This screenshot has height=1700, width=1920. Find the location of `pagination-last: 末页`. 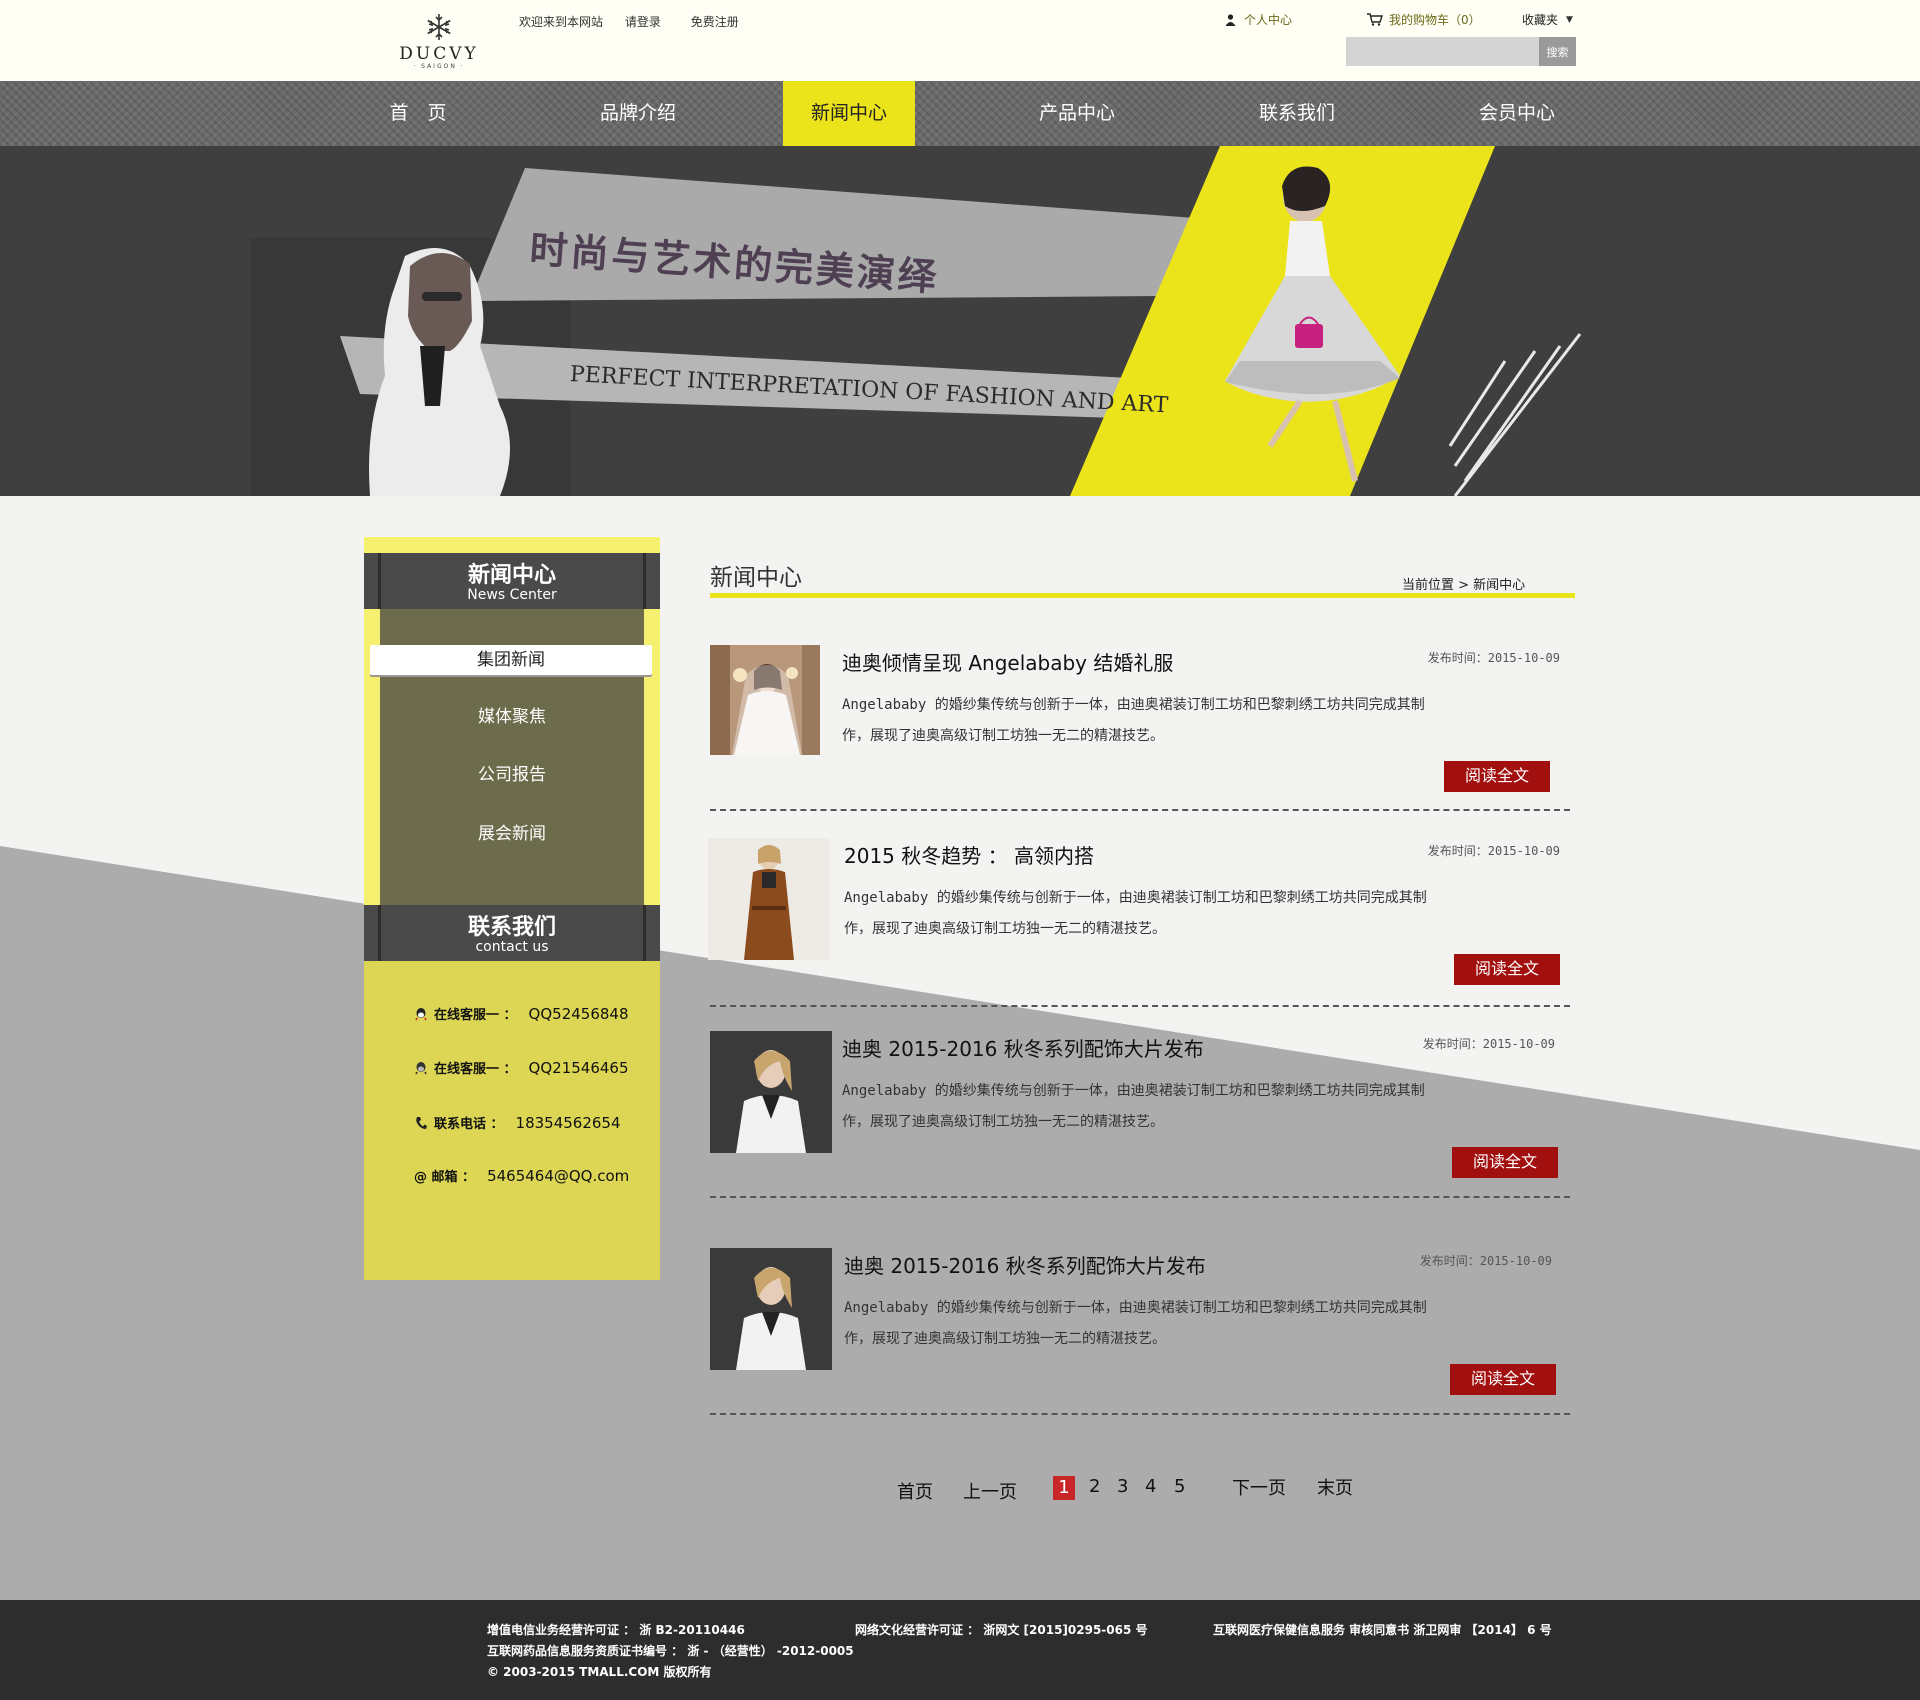

pagination-last: 末页 is located at coordinates (1335, 1487).